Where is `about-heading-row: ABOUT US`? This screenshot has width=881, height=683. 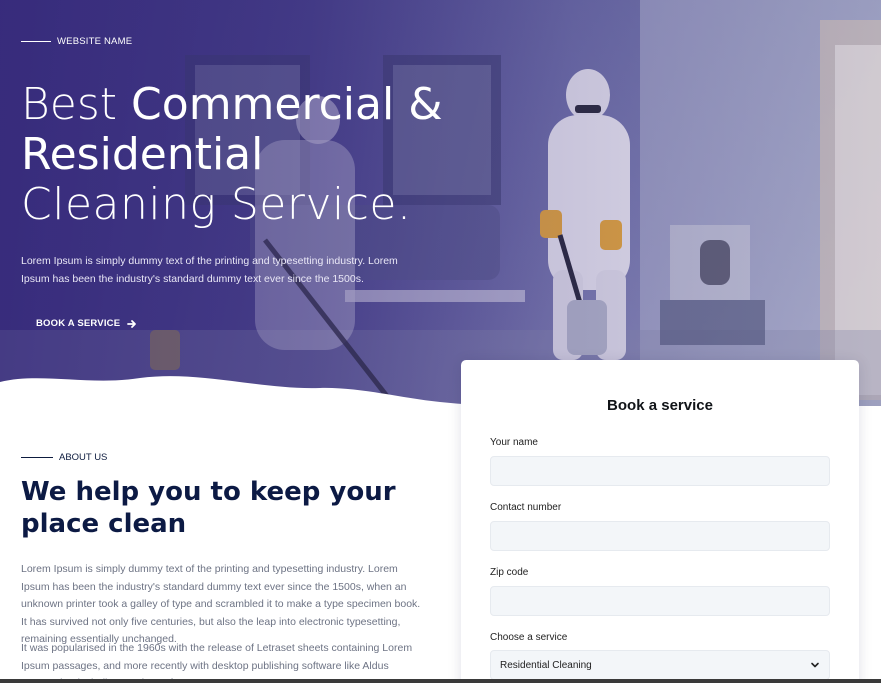 about-heading-row: ABOUT US is located at coordinates (64, 457).